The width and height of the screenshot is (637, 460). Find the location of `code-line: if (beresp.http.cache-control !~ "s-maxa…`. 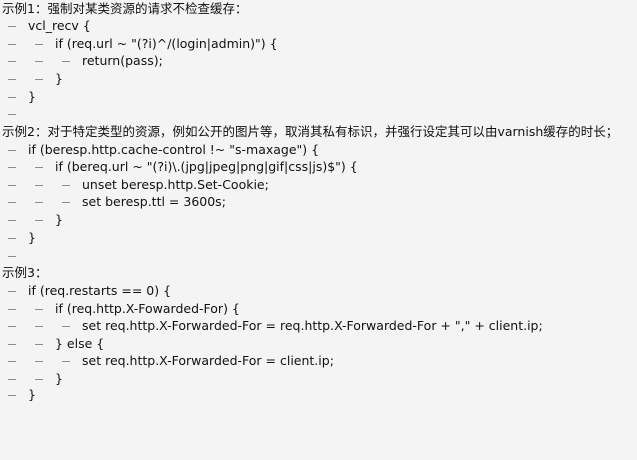

code-line: if (beresp.http.cache-control !~ "s-maxa… is located at coordinates (318, 150).